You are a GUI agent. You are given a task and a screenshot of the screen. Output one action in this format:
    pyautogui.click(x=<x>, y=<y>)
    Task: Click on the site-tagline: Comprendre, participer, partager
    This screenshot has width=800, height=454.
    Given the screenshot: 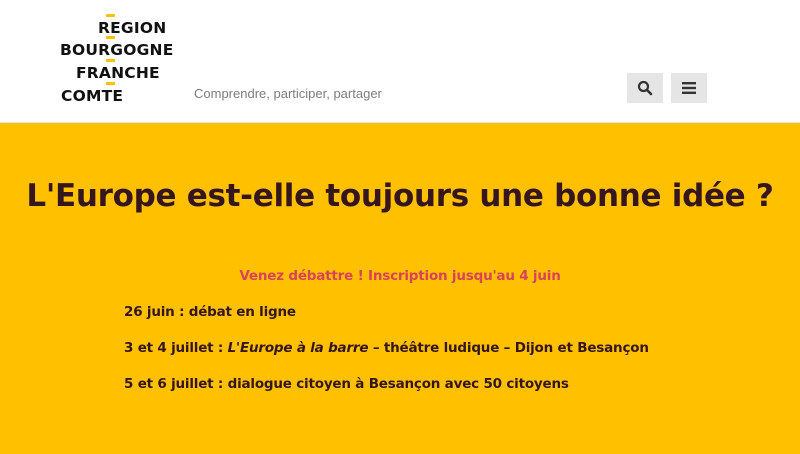 What is the action you would take?
    pyautogui.click(x=288, y=93)
    